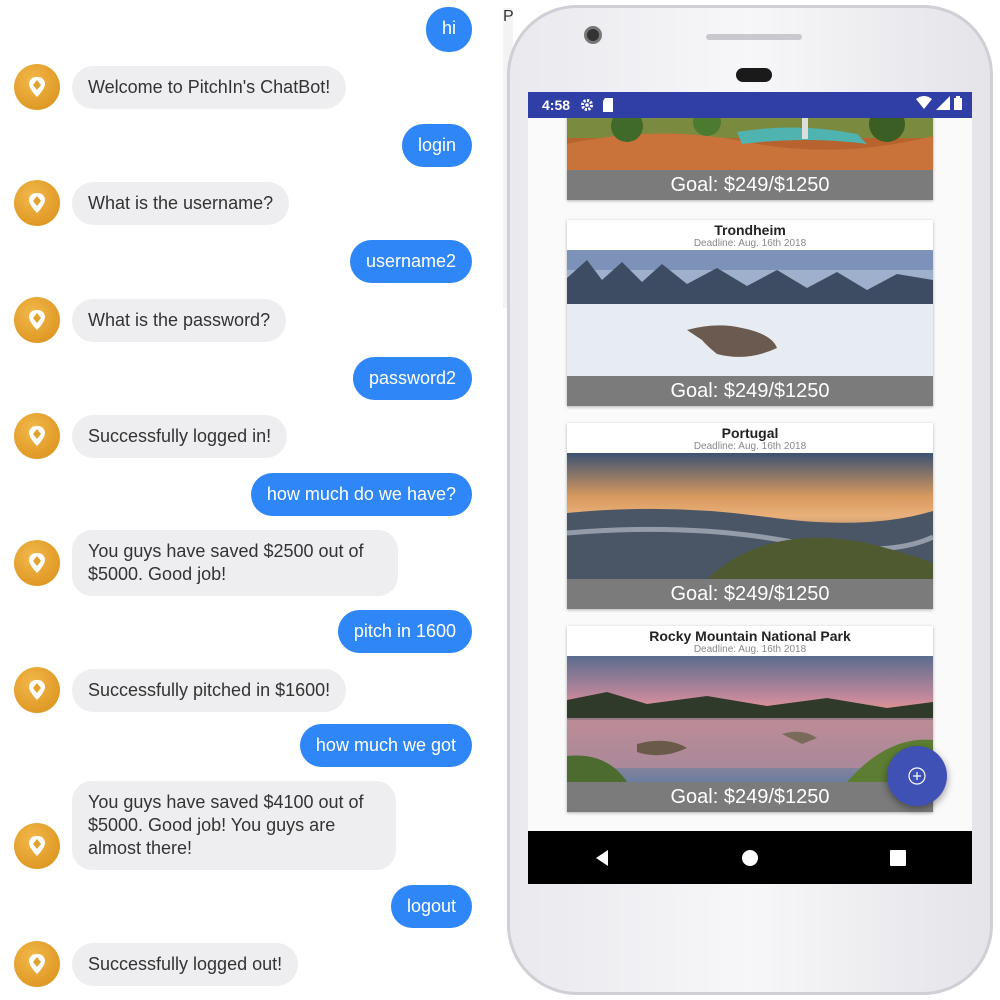 This screenshot has width=1000, height=1000. What do you see at coordinates (754, 75) in the screenshot?
I see `proximity-sensor` at bounding box center [754, 75].